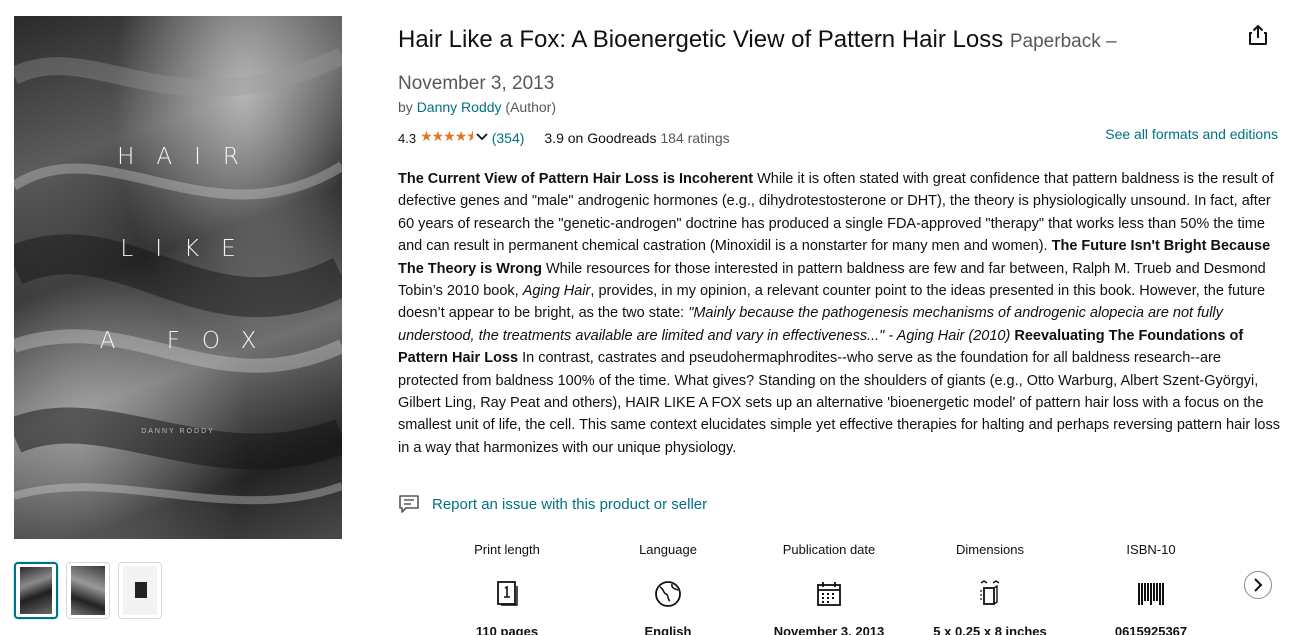 The height and width of the screenshot is (635, 1300). What do you see at coordinates (829, 594) in the screenshot?
I see `calendar-icon` at bounding box center [829, 594].